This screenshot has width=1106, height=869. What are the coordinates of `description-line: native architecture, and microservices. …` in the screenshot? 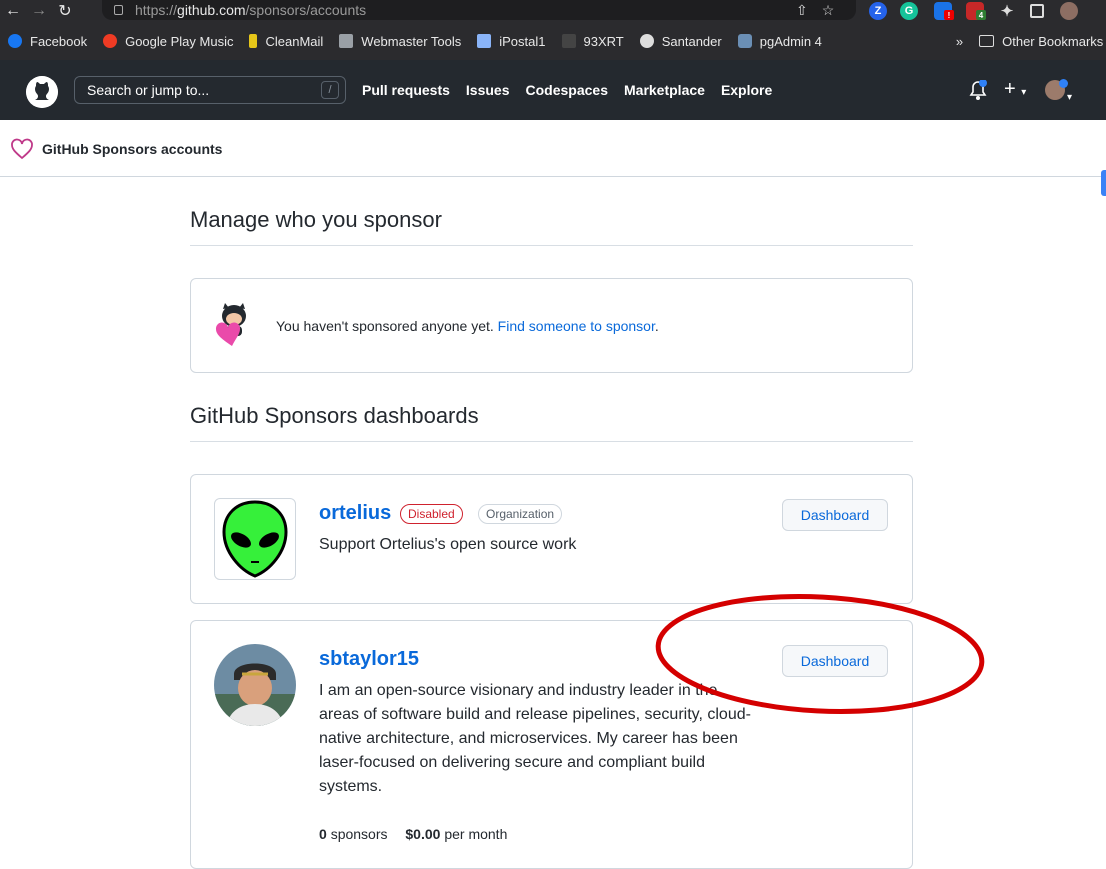 It's located at (528, 738).